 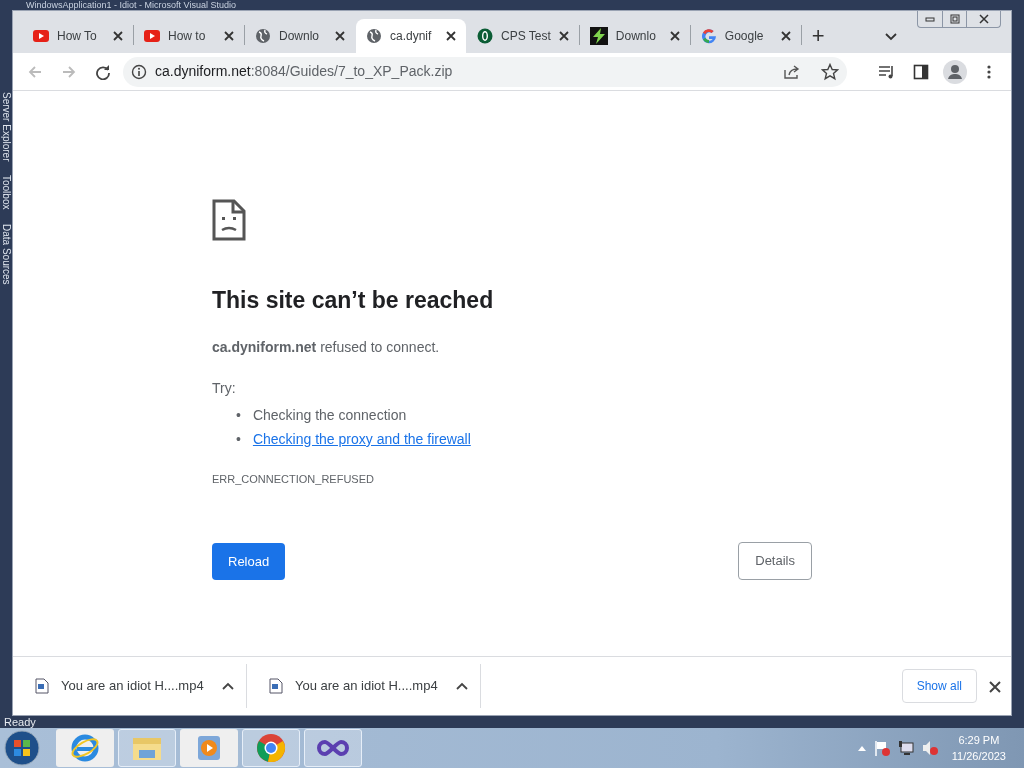 What do you see at coordinates (818, 36) in the screenshot?
I see `new-tab-button: +` at bounding box center [818, 36].